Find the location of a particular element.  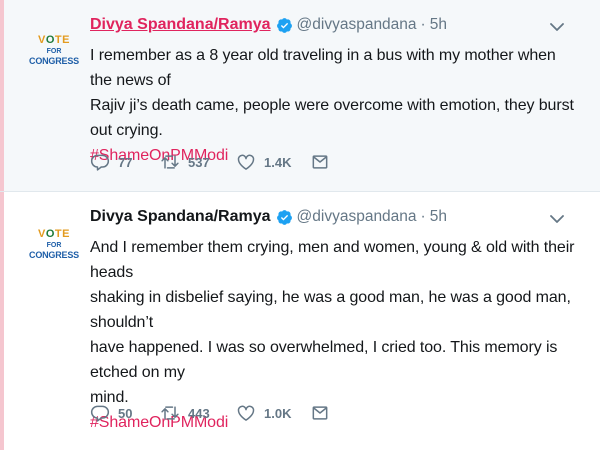

like-count: 1.4K is located at coordinates (278, 162).